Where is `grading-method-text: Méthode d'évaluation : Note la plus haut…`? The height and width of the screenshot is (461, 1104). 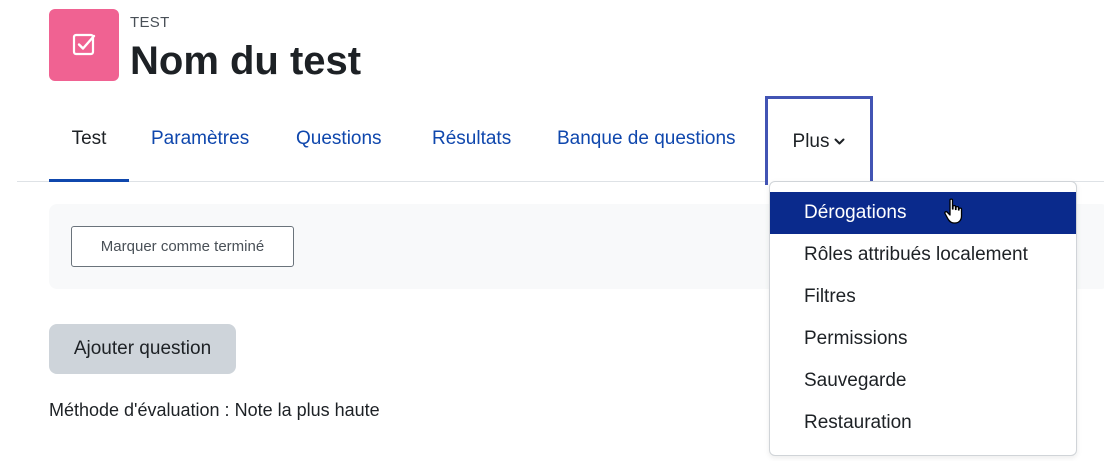 grading-method-text: Méthode d'évaluation : Note la plus haut… is located at coordinates (214, 410).